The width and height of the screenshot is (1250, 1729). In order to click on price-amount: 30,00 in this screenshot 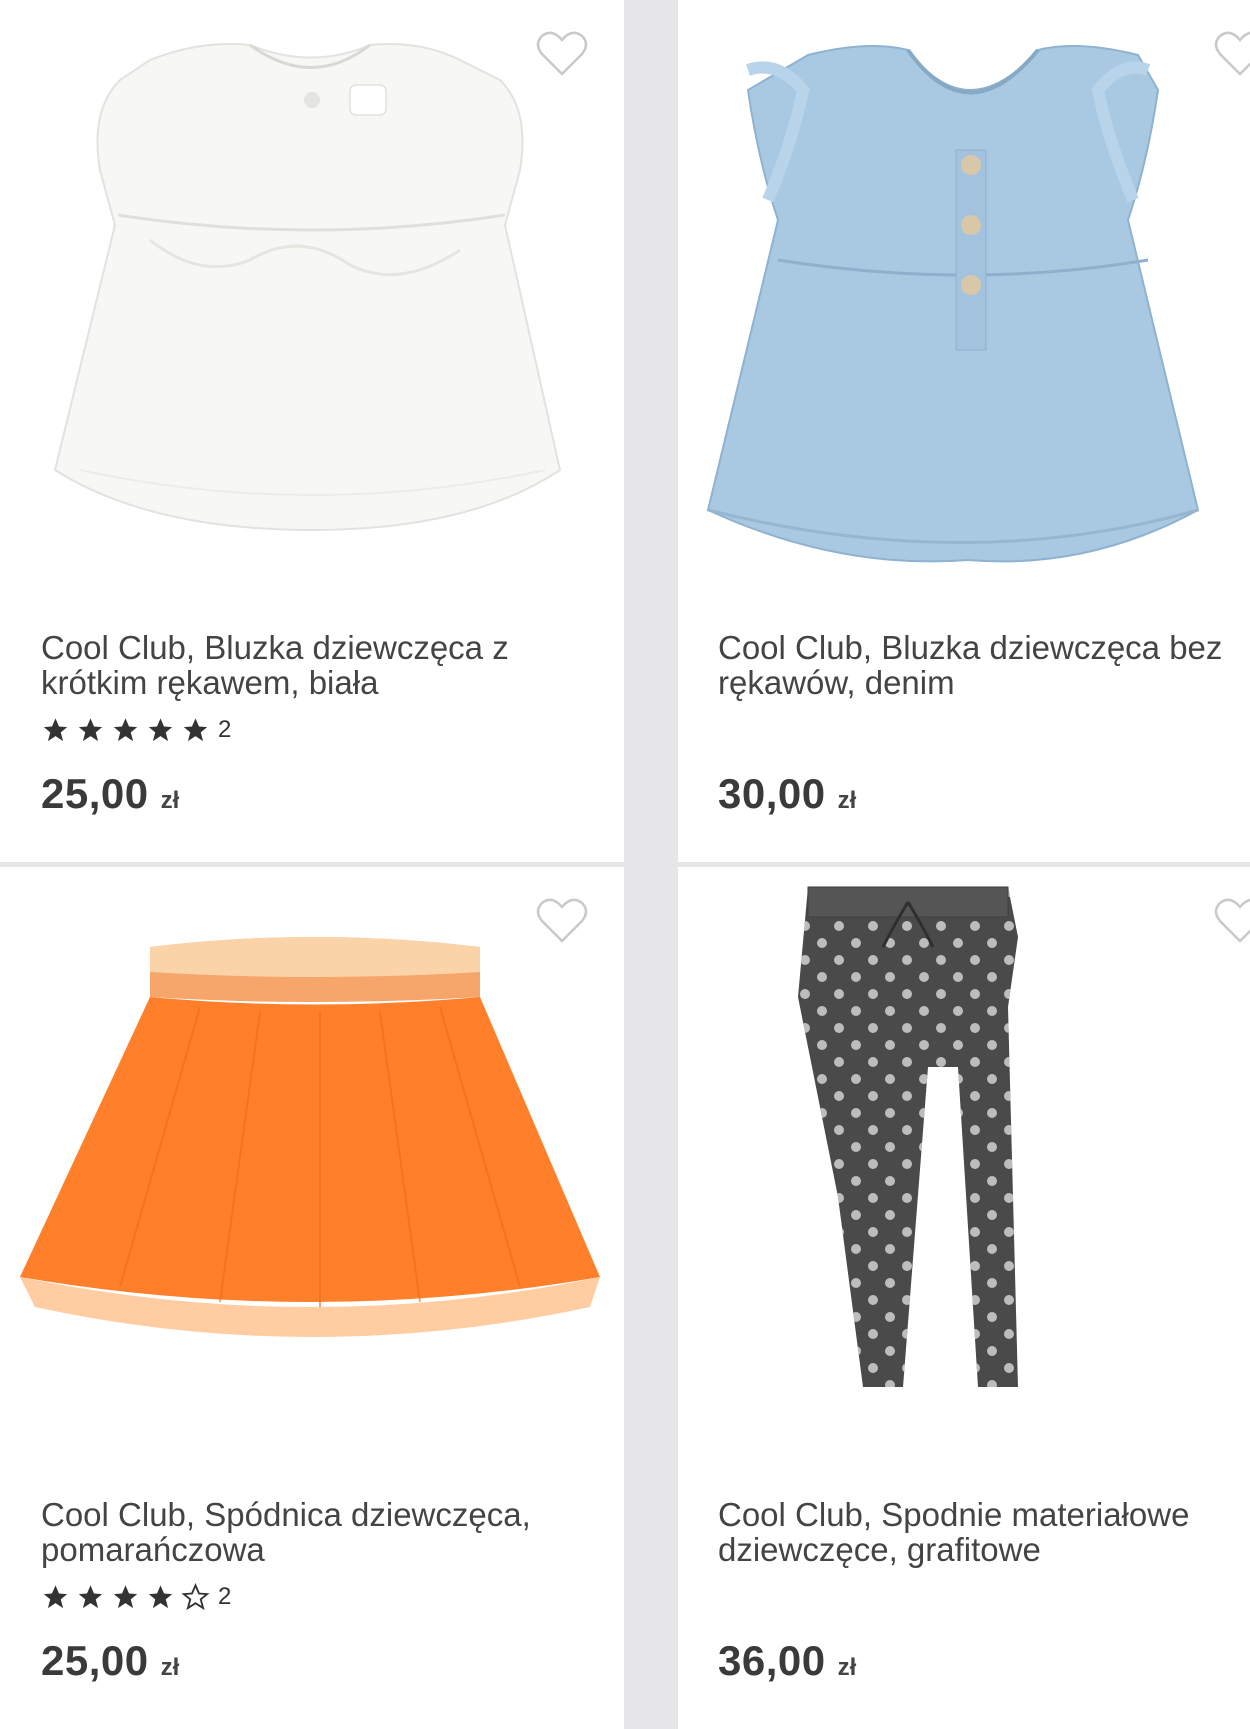, I will do `click(772, 793)`.